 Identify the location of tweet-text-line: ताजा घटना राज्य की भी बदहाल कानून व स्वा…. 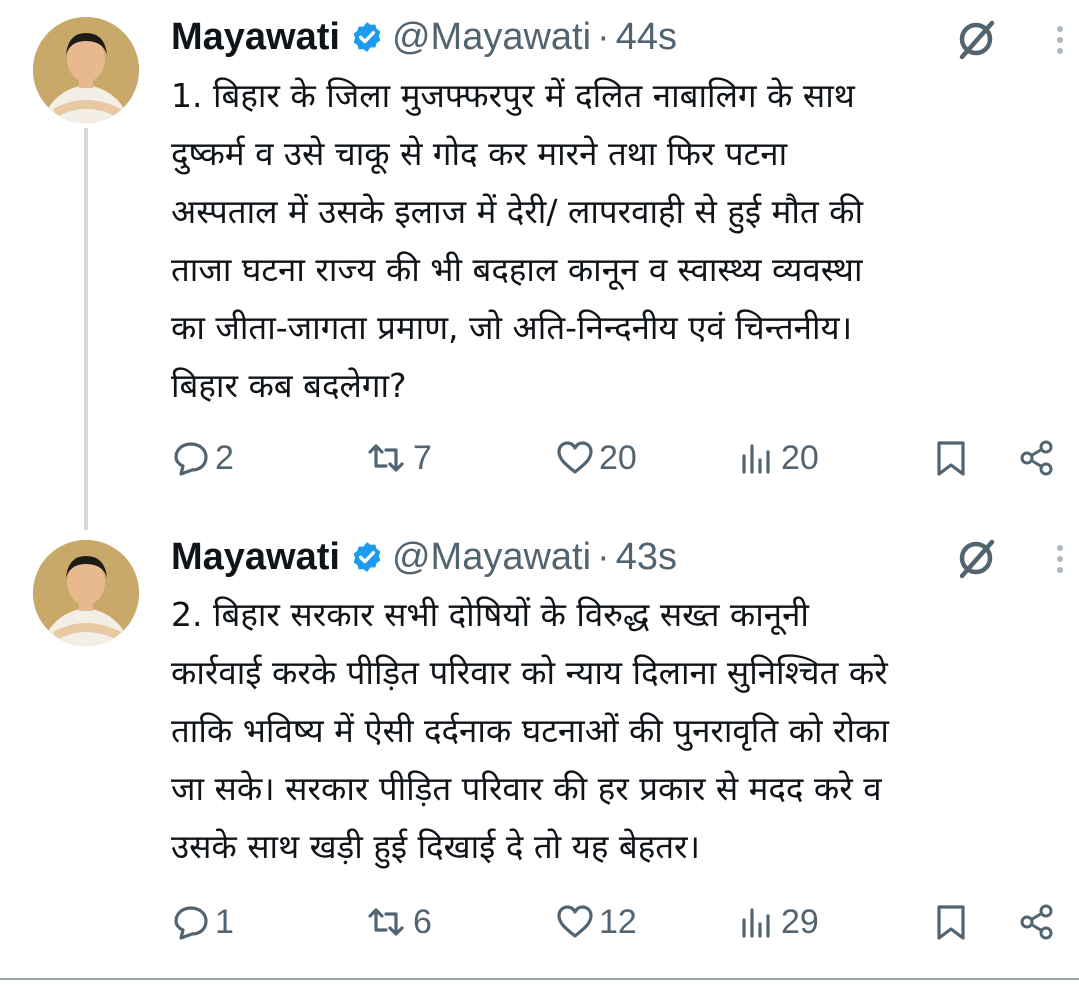
(517, 269).